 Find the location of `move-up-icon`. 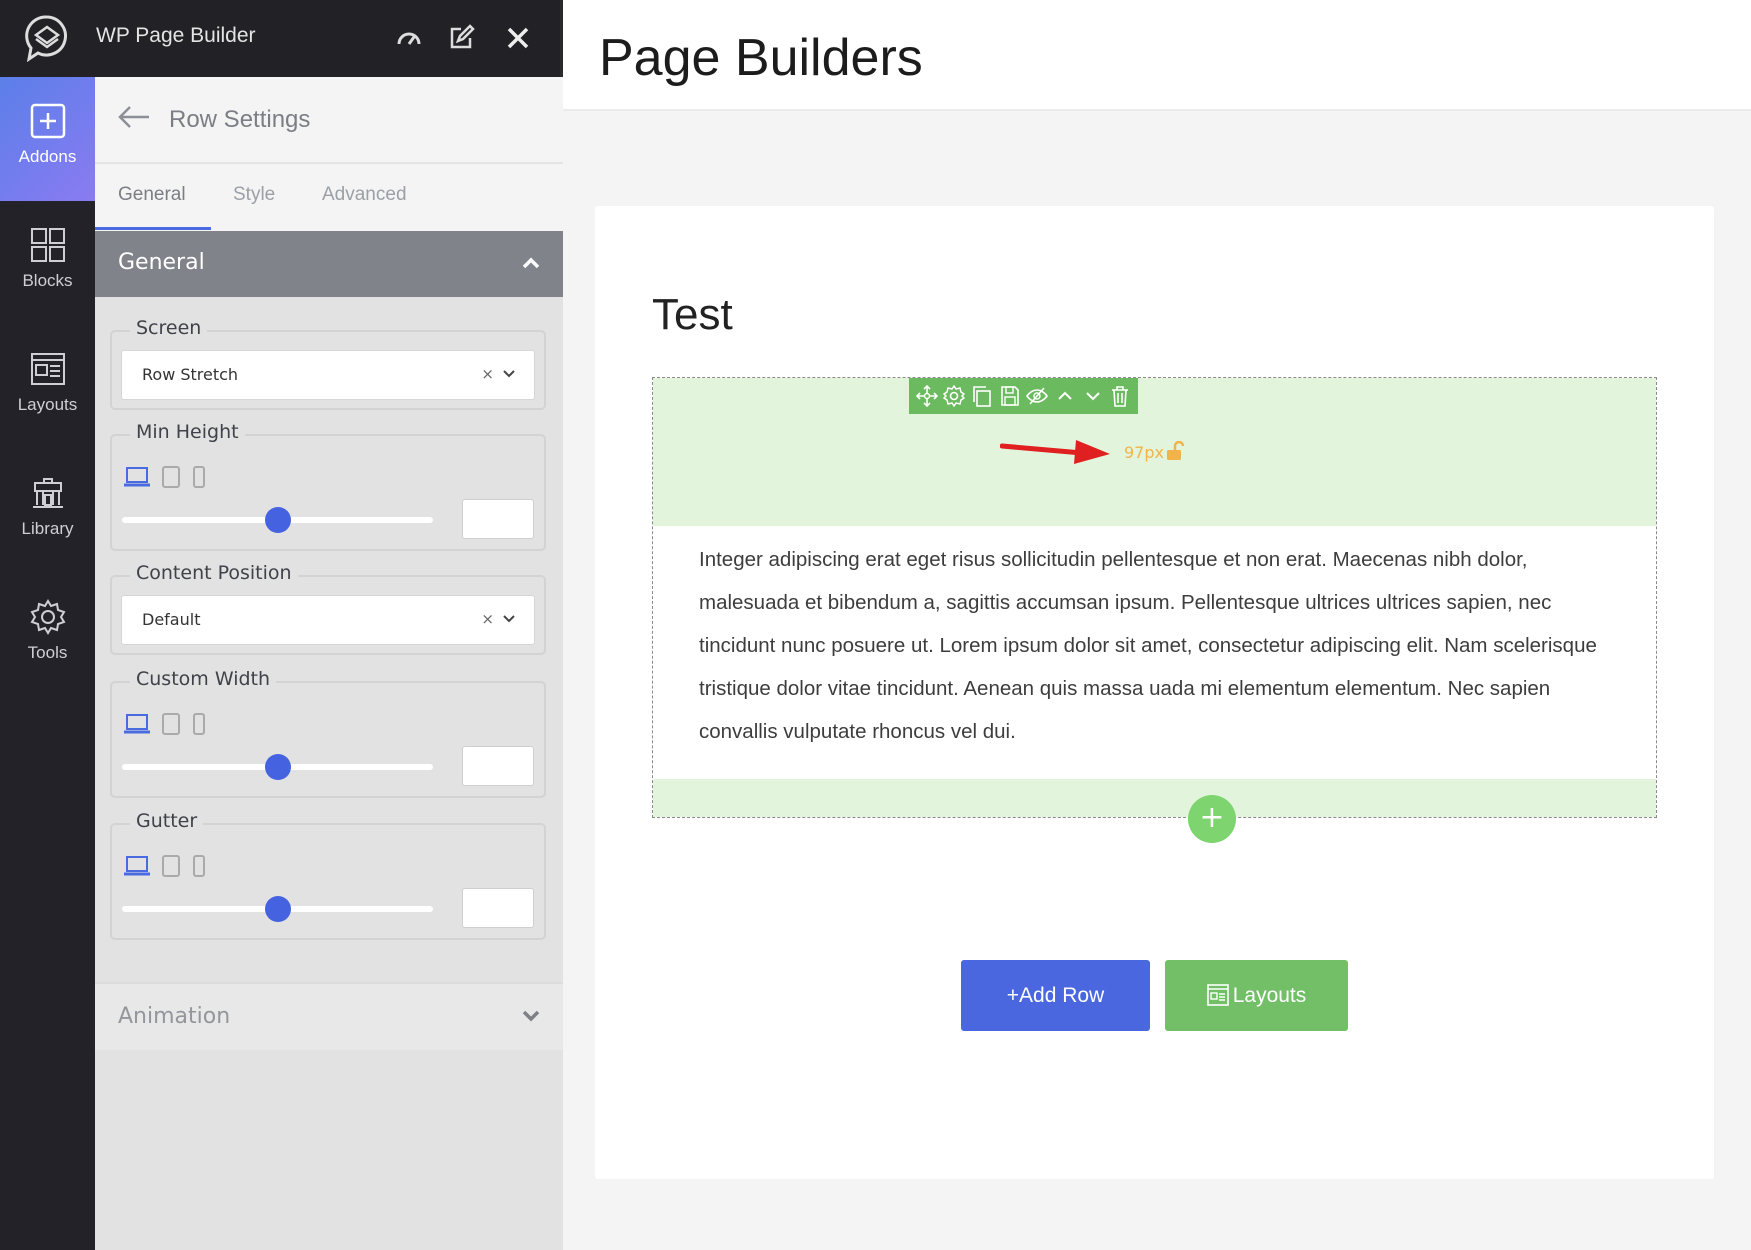

move-up-icon is located at coordinates (1065, 396).